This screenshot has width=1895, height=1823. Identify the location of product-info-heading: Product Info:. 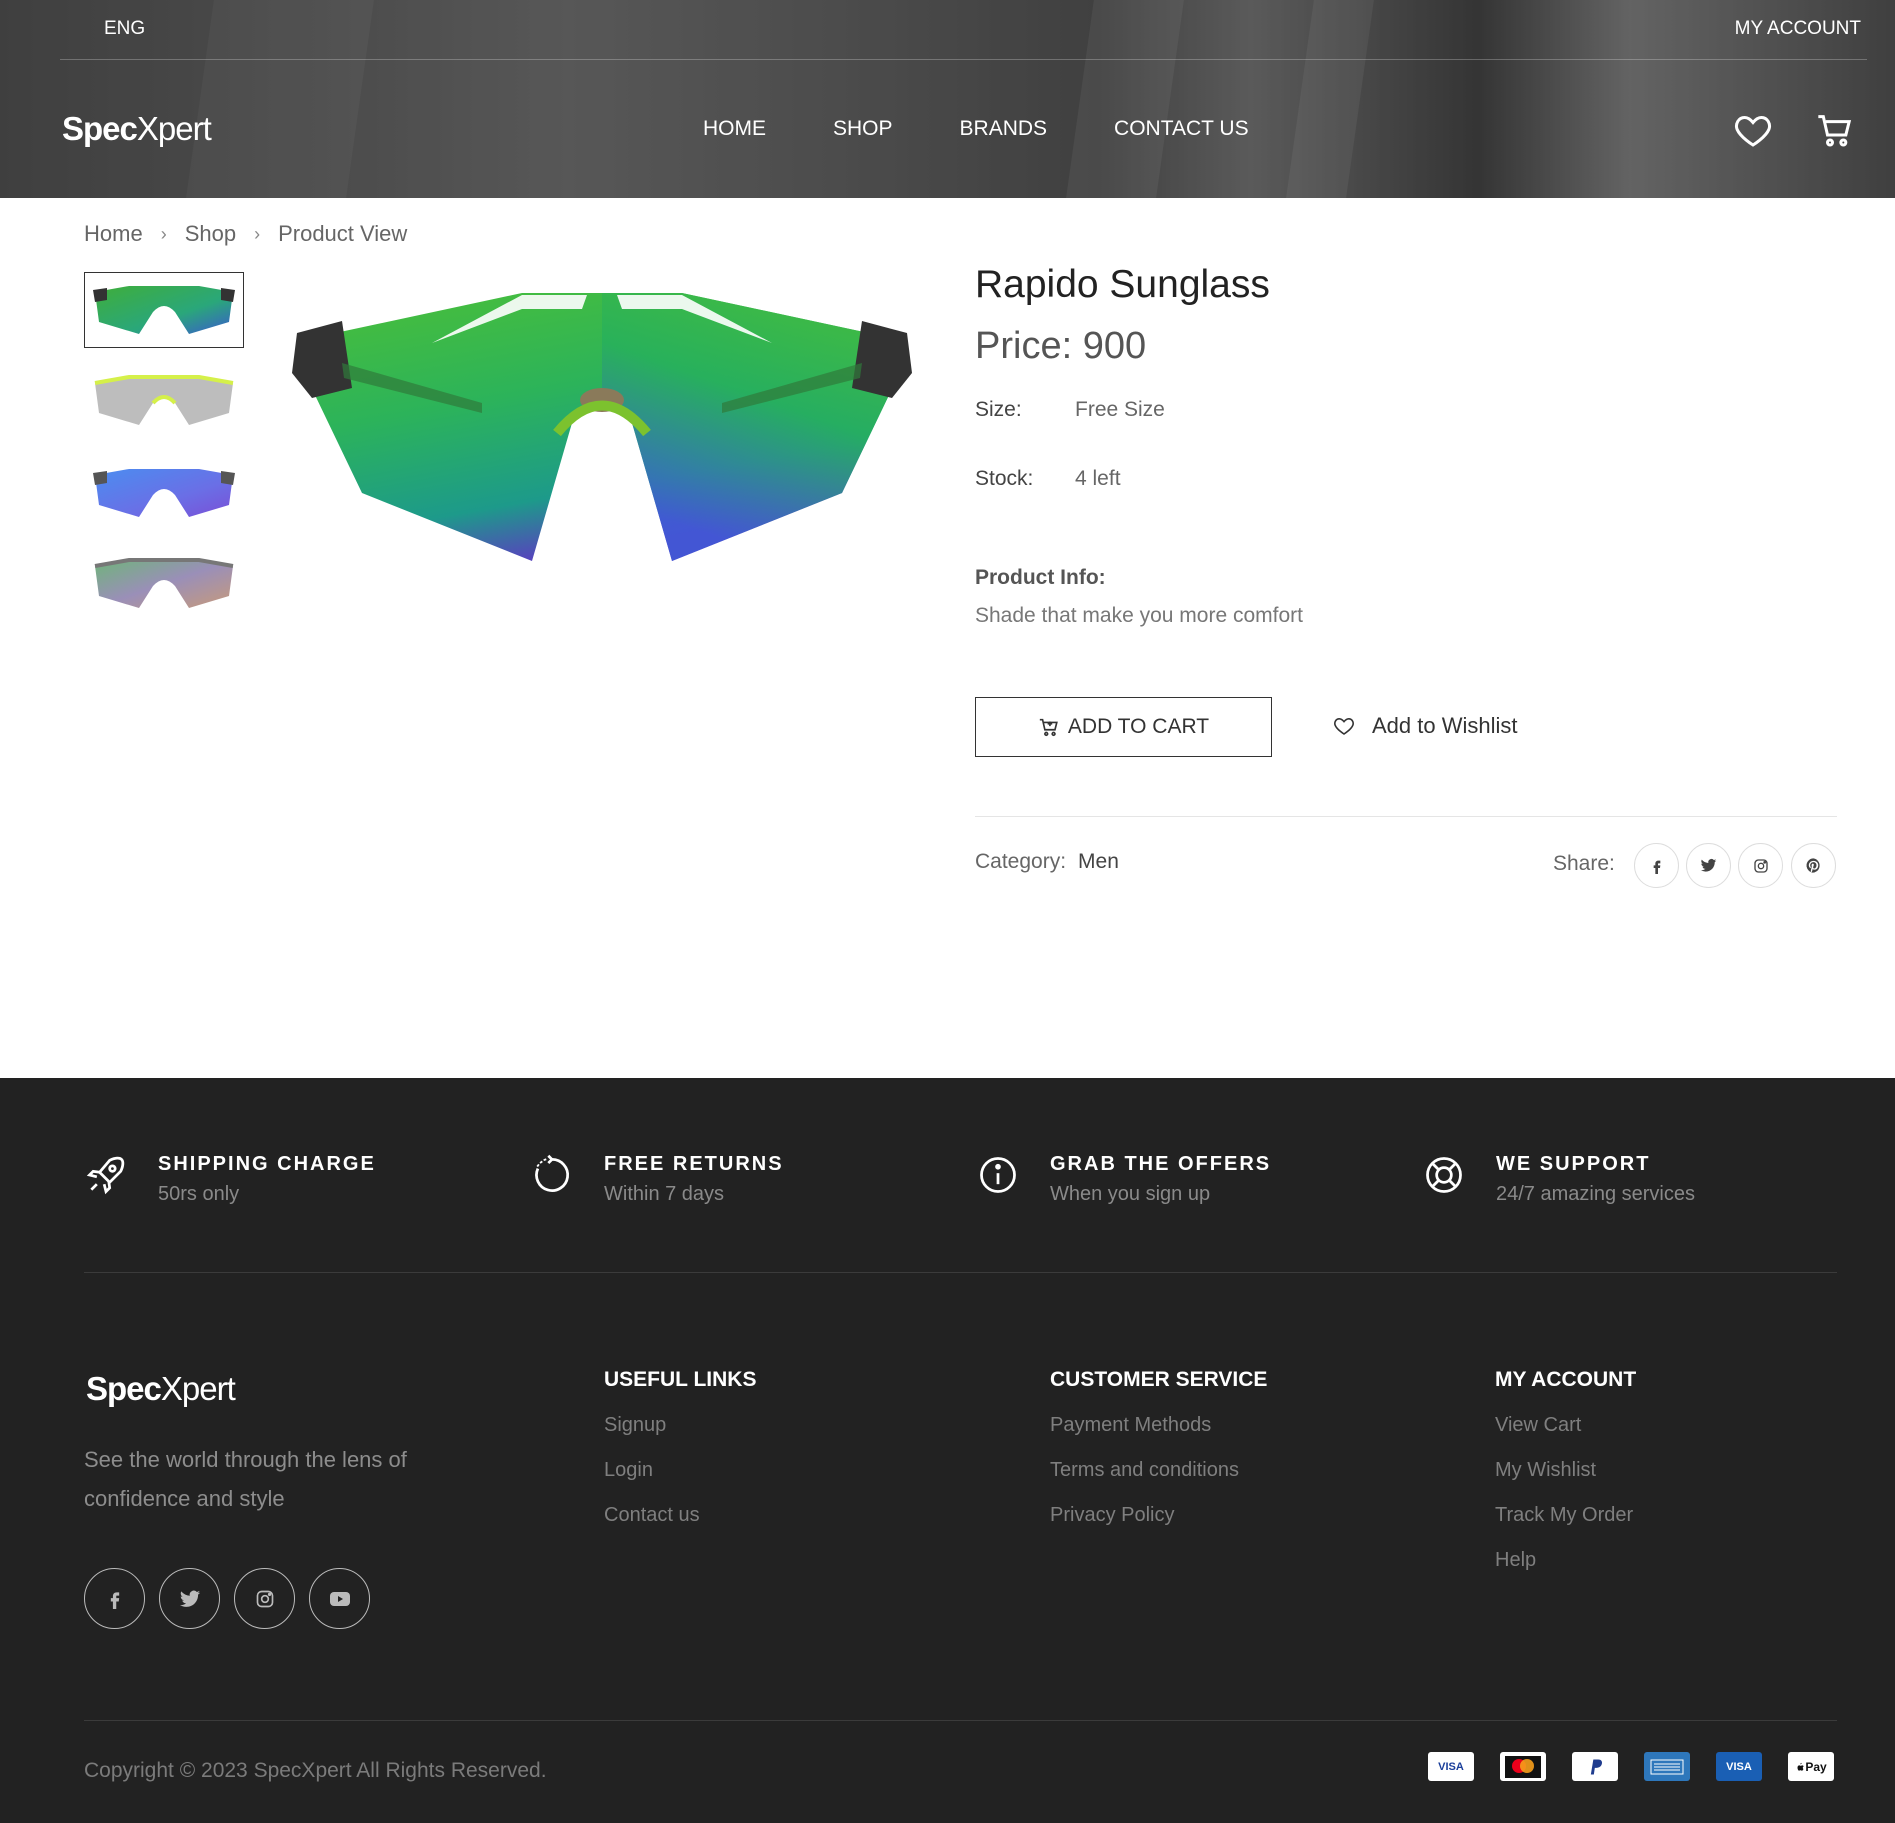
(1040, 577).